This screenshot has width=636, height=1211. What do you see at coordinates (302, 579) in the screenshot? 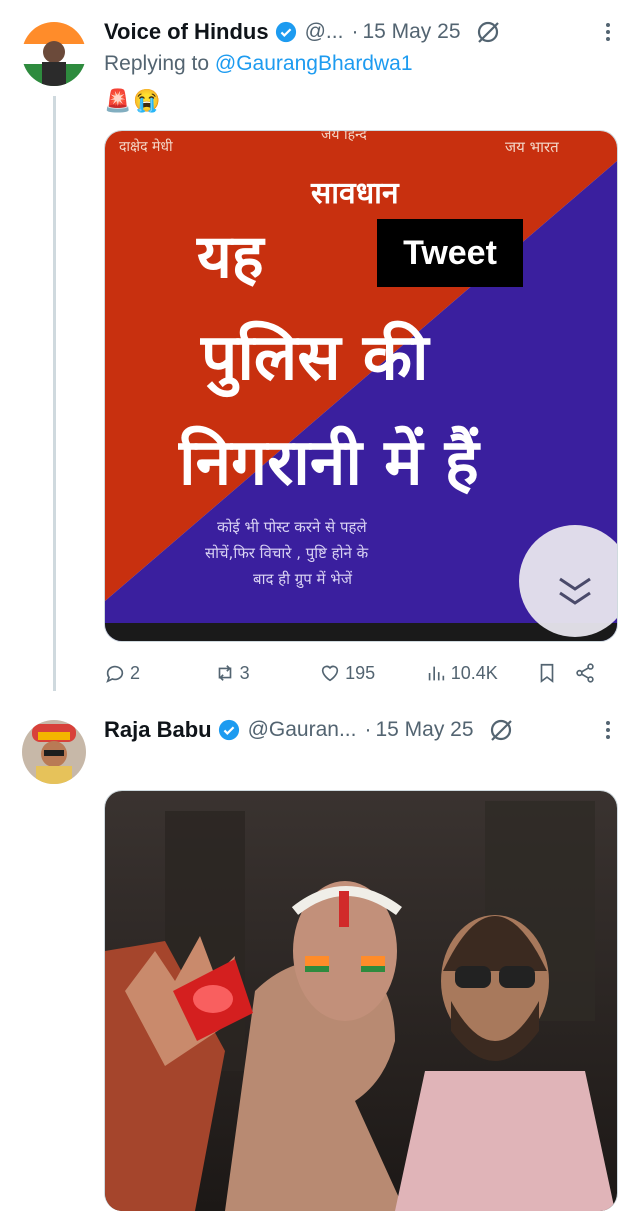
I see `poster-small-line-3: बाद ही ग्रुप में भेजें` at bounding box center [302, 579].